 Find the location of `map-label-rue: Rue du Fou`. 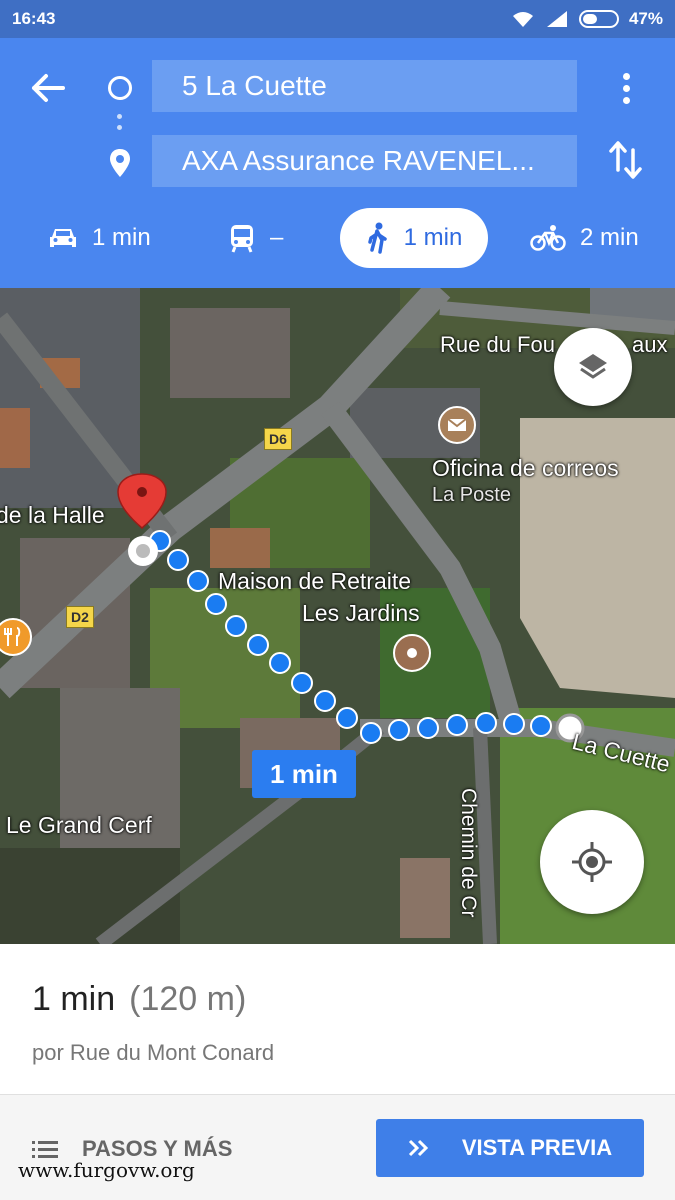

map-label-rue: Rue du Fou is located at coordinates (497, 344).